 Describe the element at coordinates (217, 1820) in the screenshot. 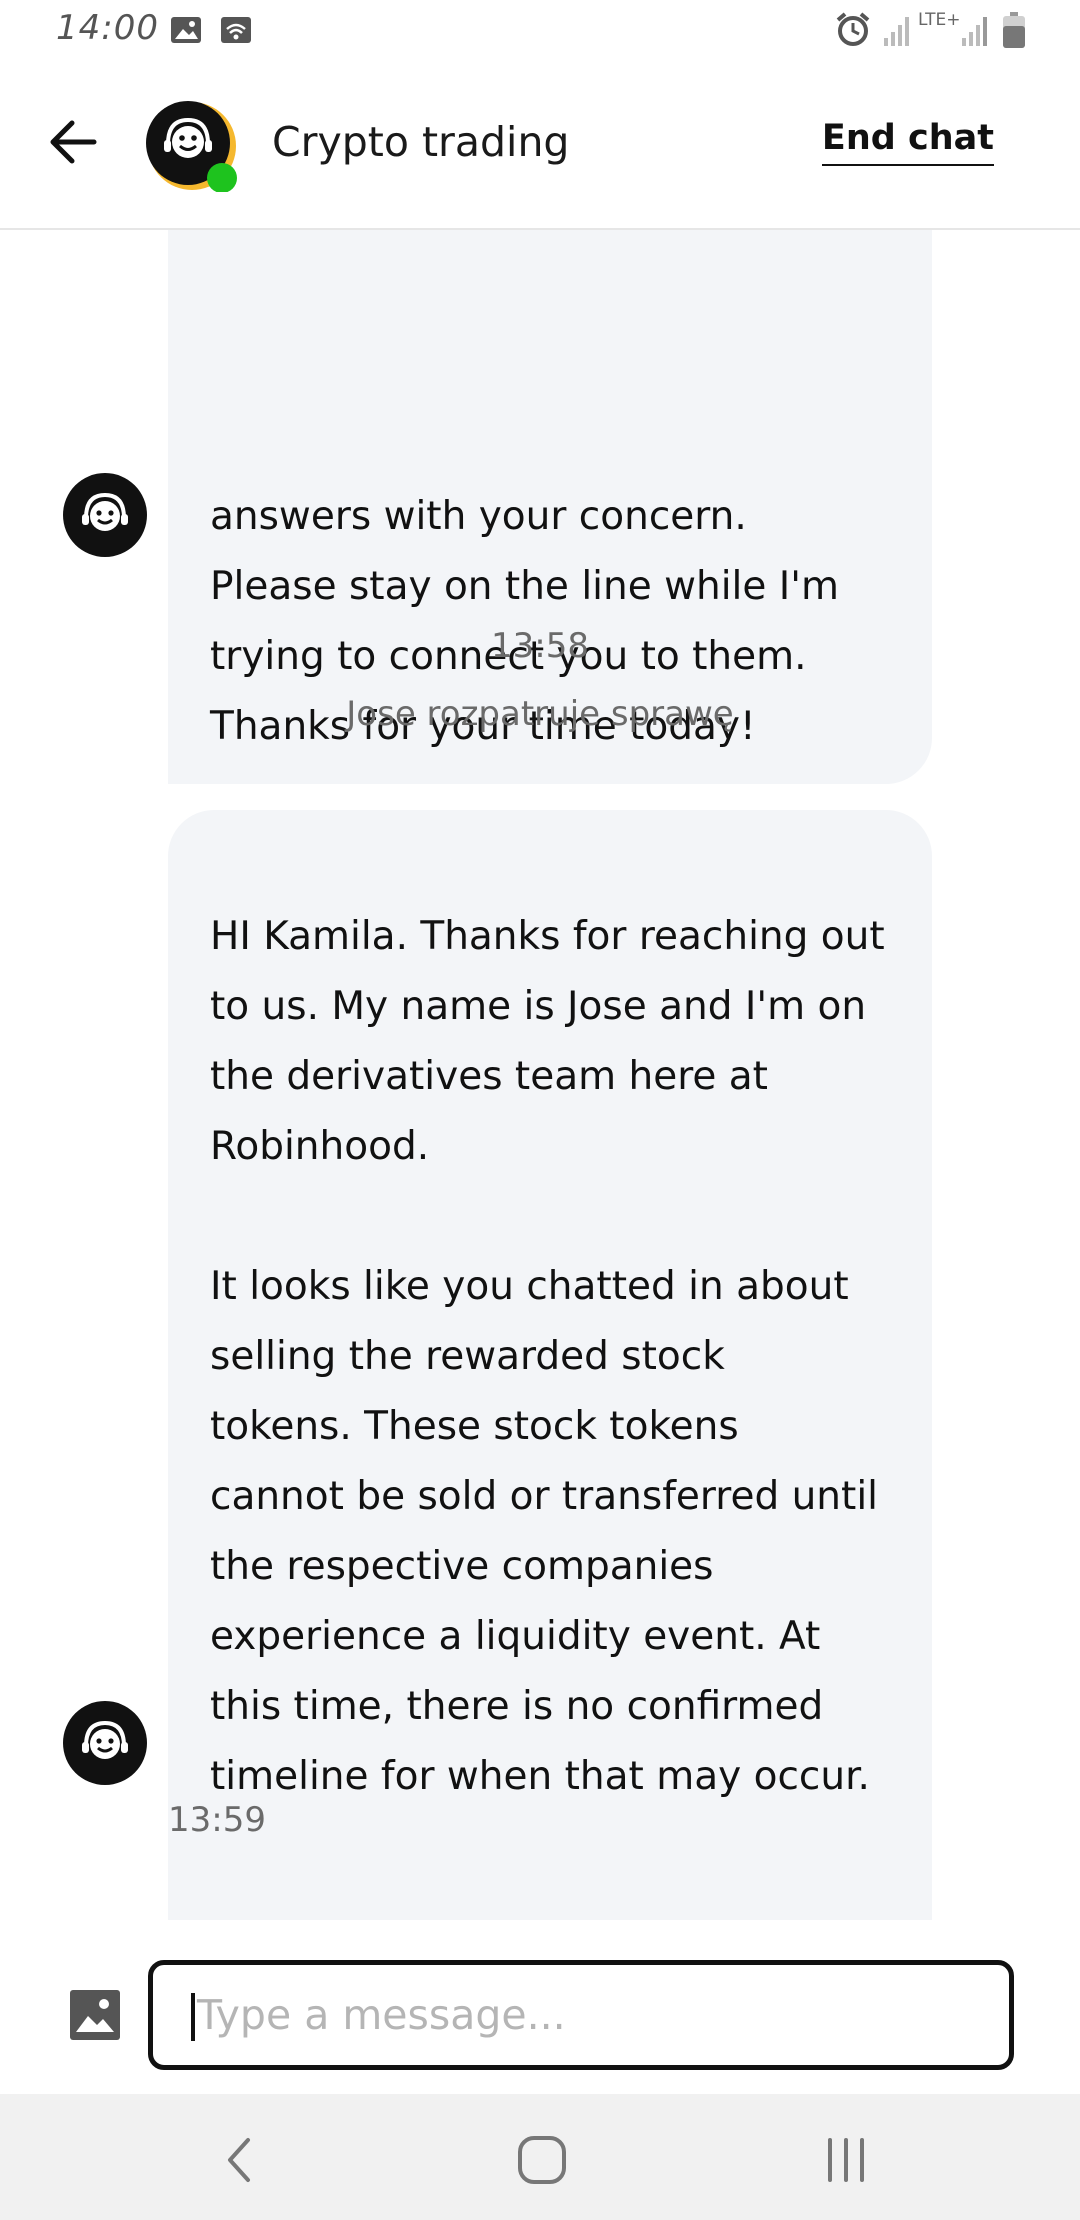

I see `message-timestamp: 13:59` at that location.